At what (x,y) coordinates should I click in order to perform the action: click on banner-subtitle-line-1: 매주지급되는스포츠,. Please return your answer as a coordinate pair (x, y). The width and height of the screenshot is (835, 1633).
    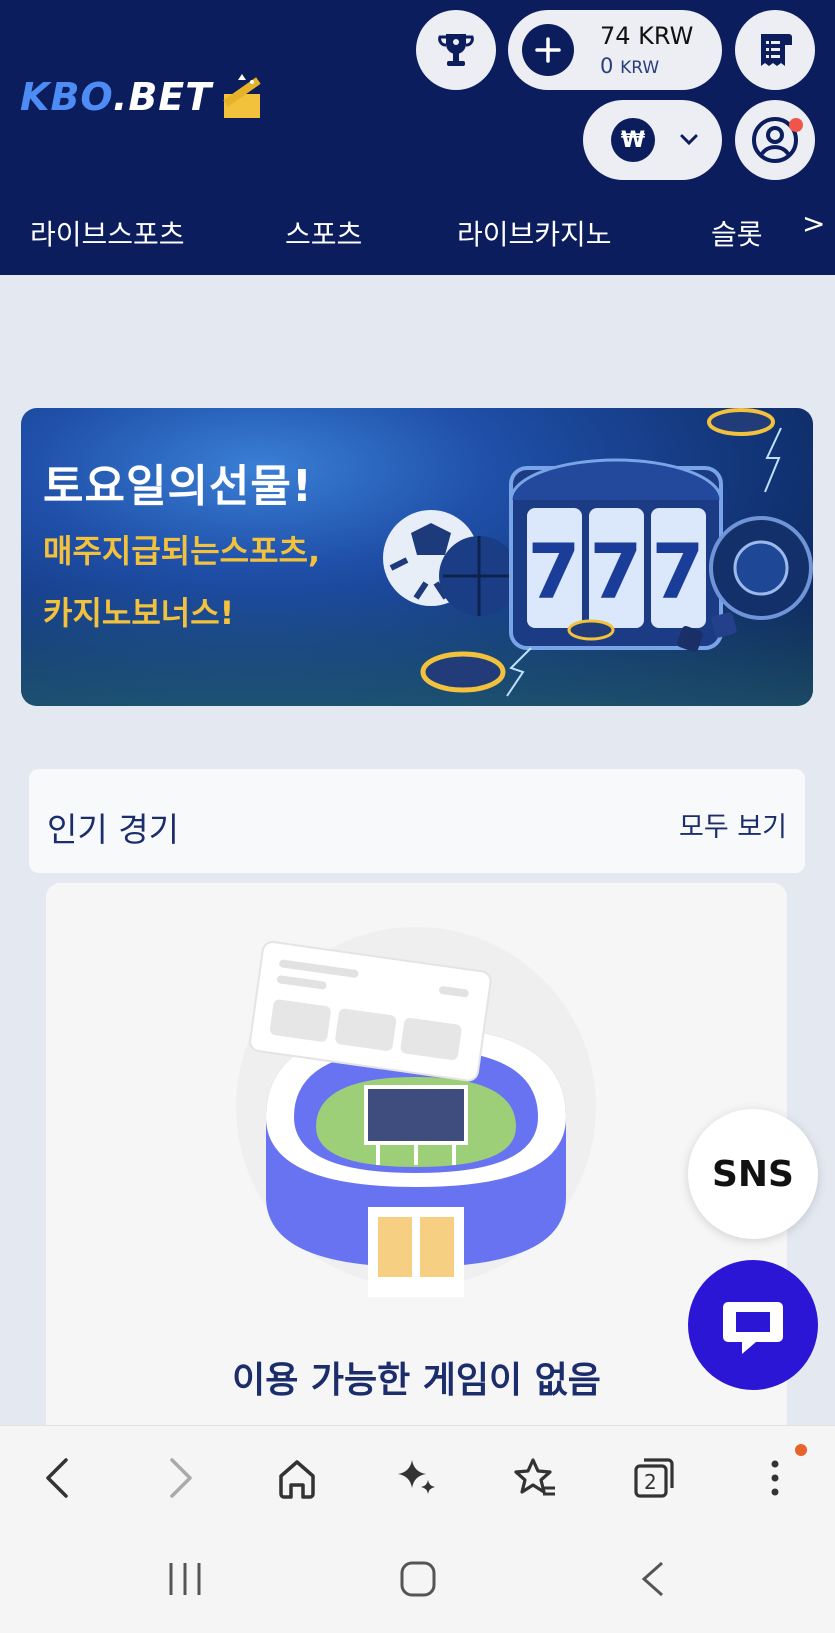
    Looking at the image, I should click on (182, 551).